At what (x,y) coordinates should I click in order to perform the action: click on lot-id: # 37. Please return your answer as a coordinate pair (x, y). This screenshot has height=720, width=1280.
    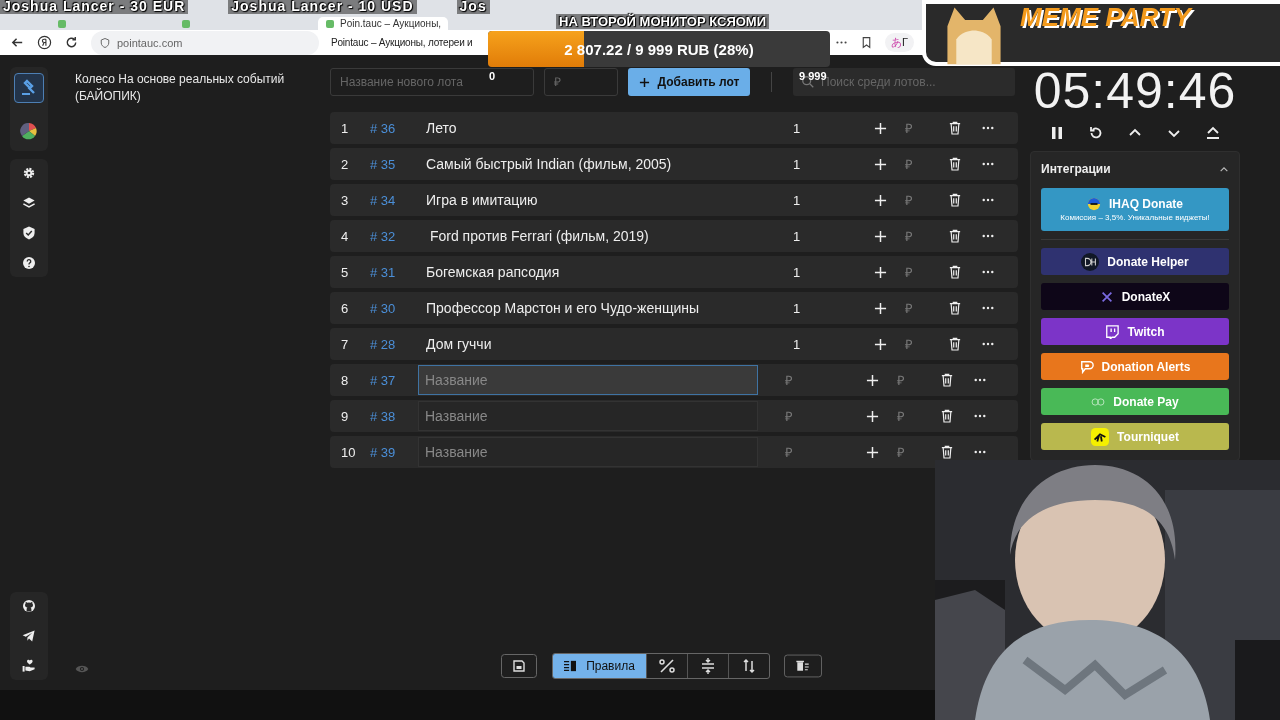
    Looking at the image, I should click on (383, 380).